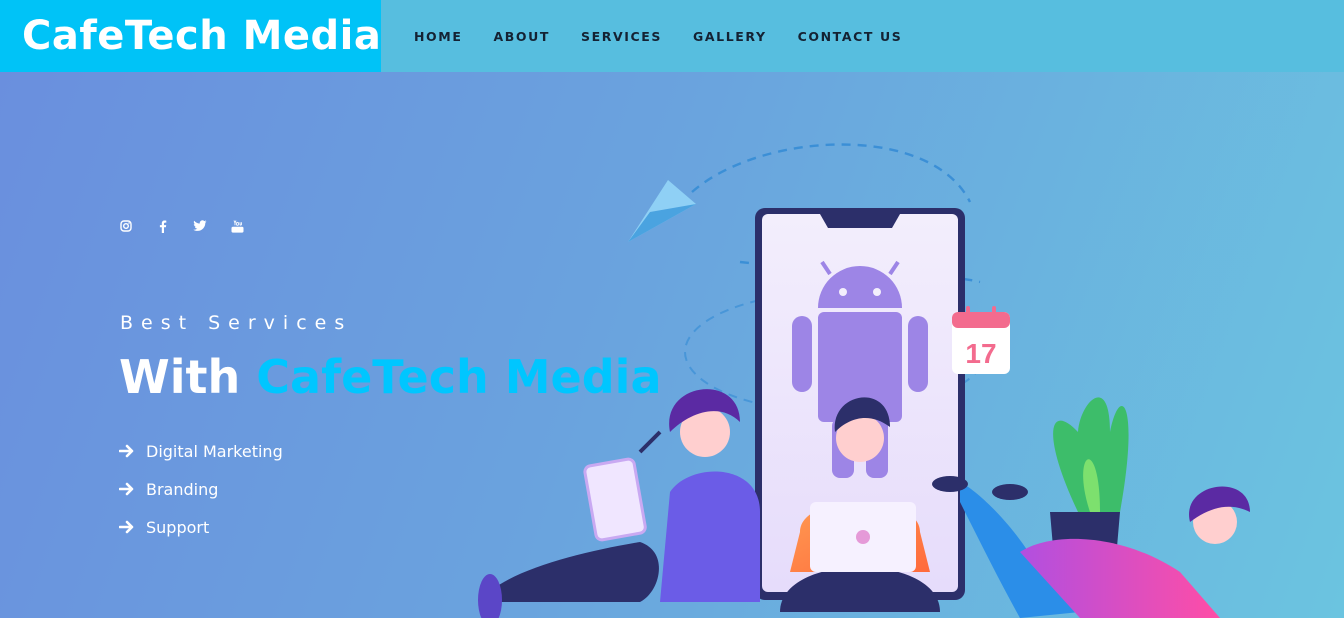  I want to click on feature-label: Digital Marketing, so click(214, 451).